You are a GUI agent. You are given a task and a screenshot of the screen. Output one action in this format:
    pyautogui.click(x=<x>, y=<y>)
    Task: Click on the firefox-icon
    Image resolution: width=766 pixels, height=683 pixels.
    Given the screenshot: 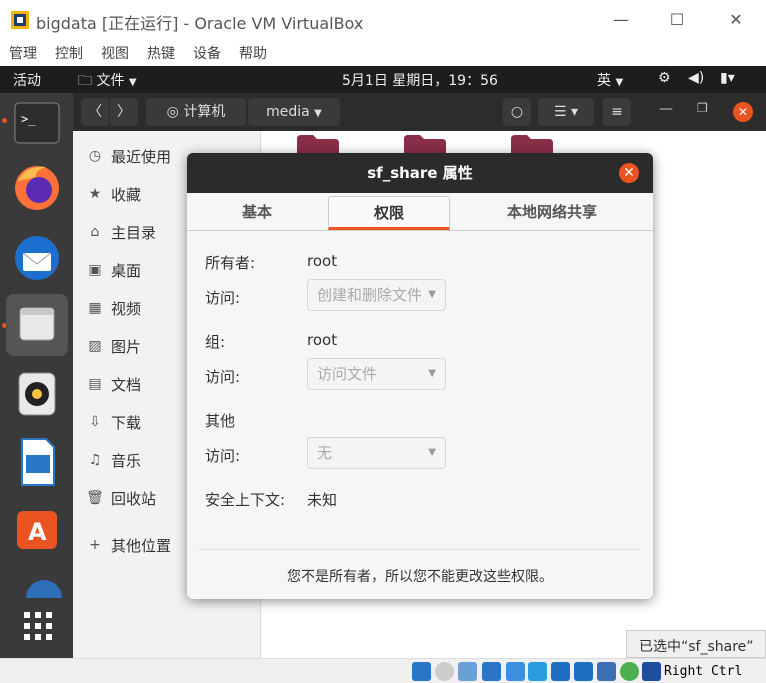 What is the action you would take?
    pyautogui.click(x=37, y=188)
    